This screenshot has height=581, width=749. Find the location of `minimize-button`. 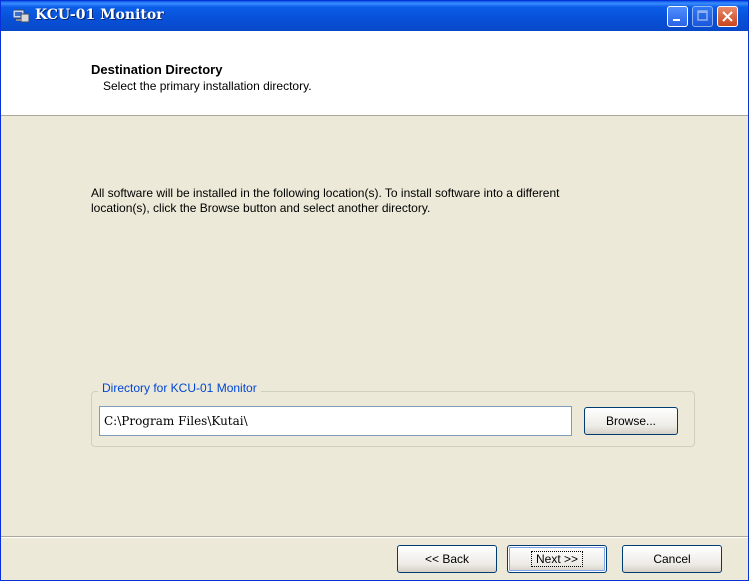

minimize-button is located at coordinates (677, 16).